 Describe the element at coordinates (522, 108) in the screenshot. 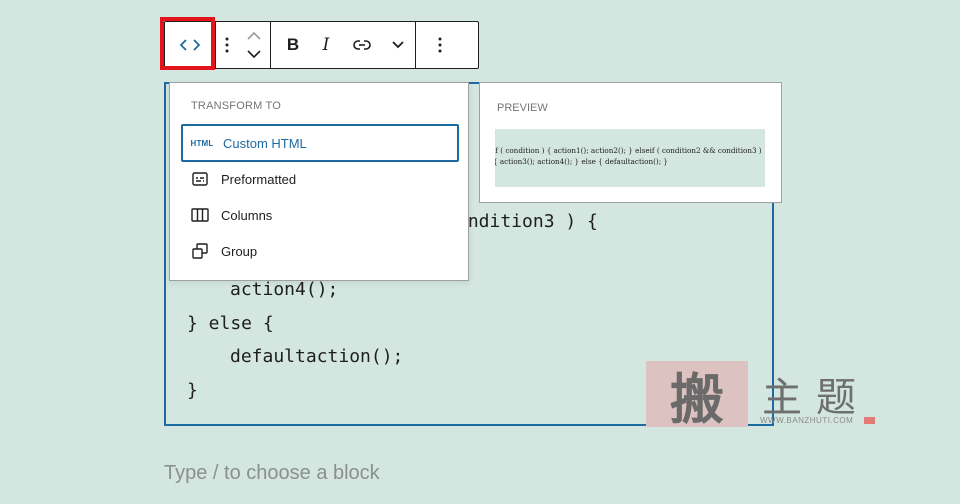

I see `preview-heading: PREVIEW` at that location.